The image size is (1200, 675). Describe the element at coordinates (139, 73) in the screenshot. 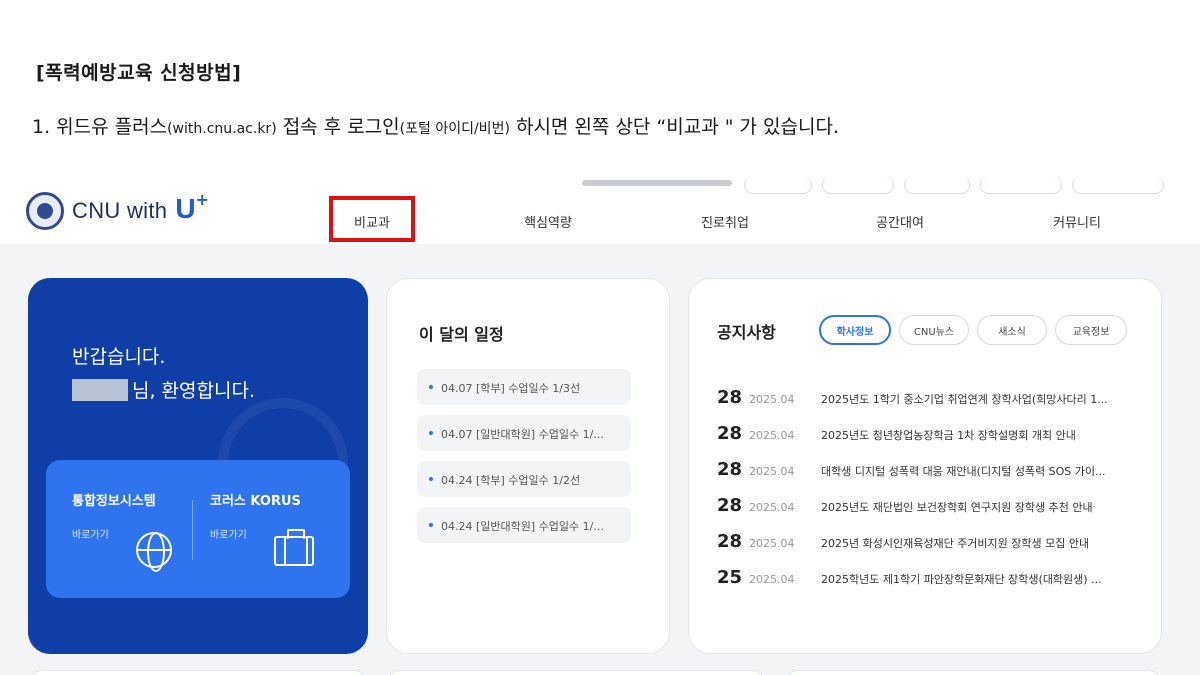

I see `doc-heading: [폭력예방교육 신청방법]` at that location.